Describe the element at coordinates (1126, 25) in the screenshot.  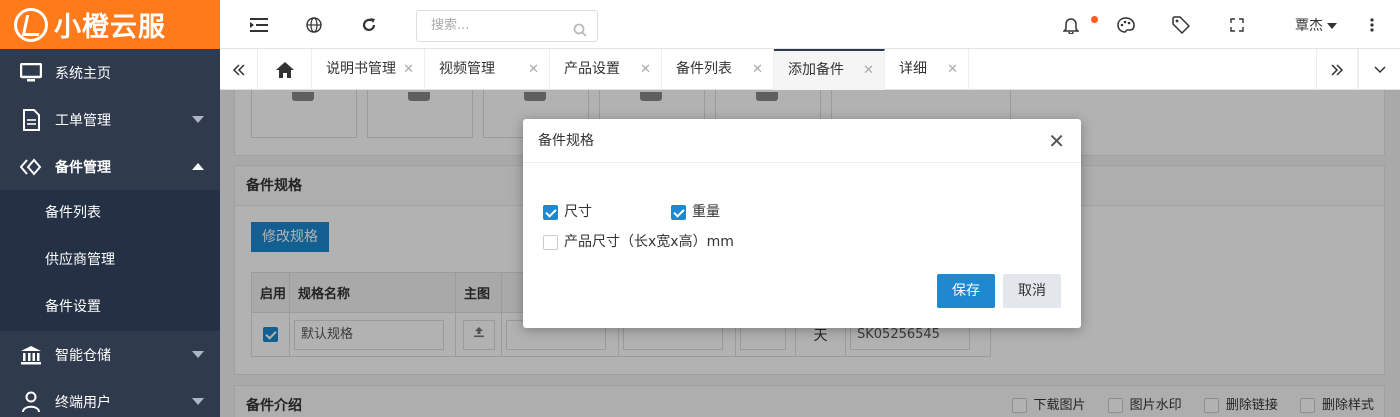
I see `palette-icon` at that location.